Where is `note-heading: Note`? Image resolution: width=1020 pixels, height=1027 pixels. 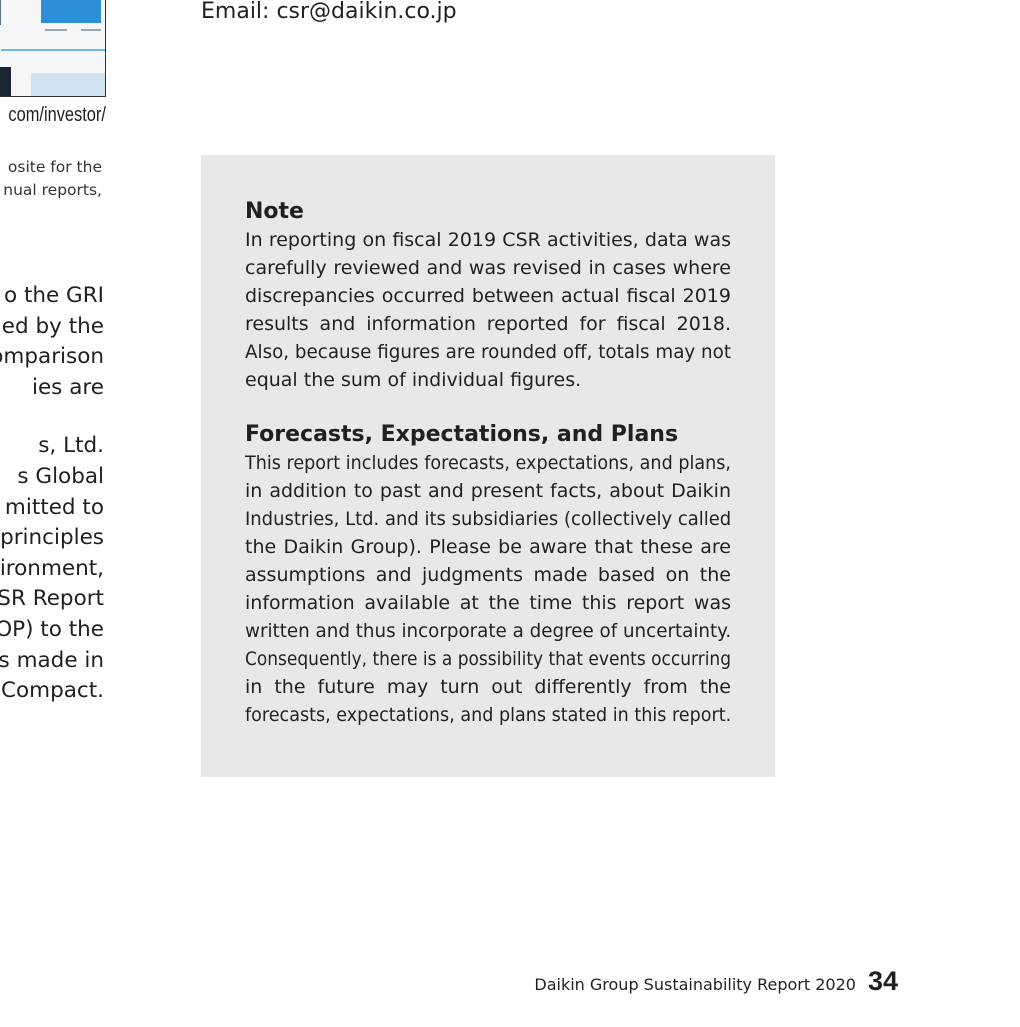
note-heading: Note is located at coordinates (274, 211).